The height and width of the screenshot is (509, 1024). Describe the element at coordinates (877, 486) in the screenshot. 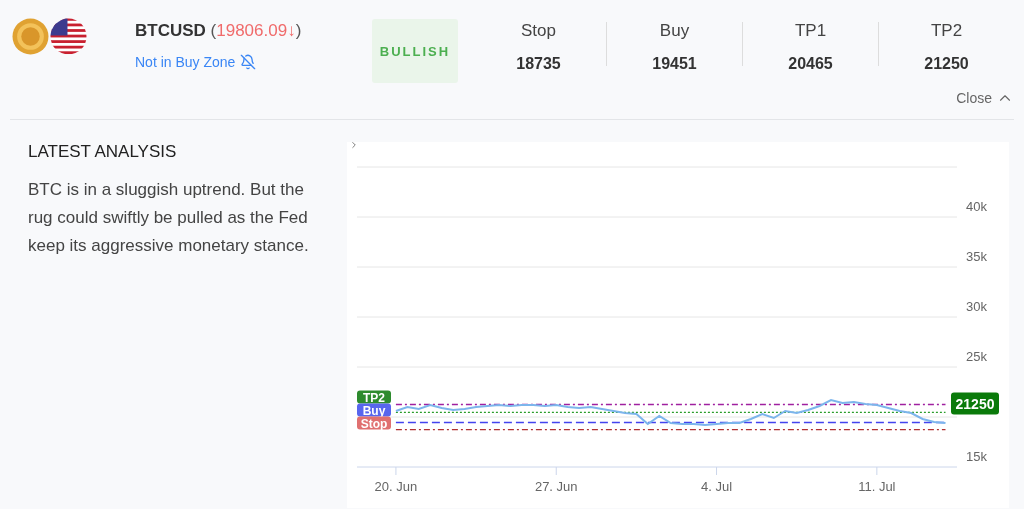

I see `x-axis-label: 11. Jul` at that location.